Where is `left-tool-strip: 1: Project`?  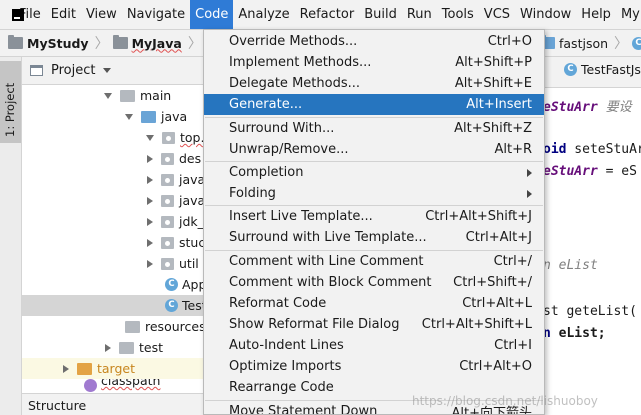 left-tool-strip: 1: Project is located at coordinates (11, 236).